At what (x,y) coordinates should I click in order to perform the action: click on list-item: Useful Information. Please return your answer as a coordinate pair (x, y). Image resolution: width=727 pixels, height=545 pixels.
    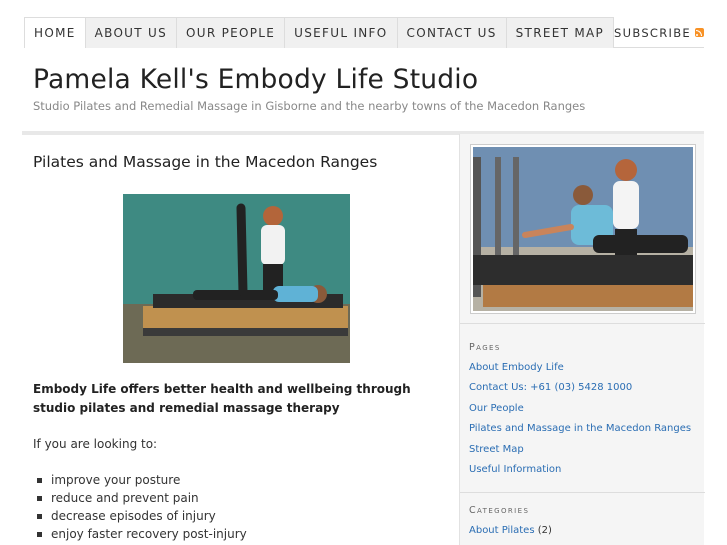
    Looking at the image, I should click on (580, 470).